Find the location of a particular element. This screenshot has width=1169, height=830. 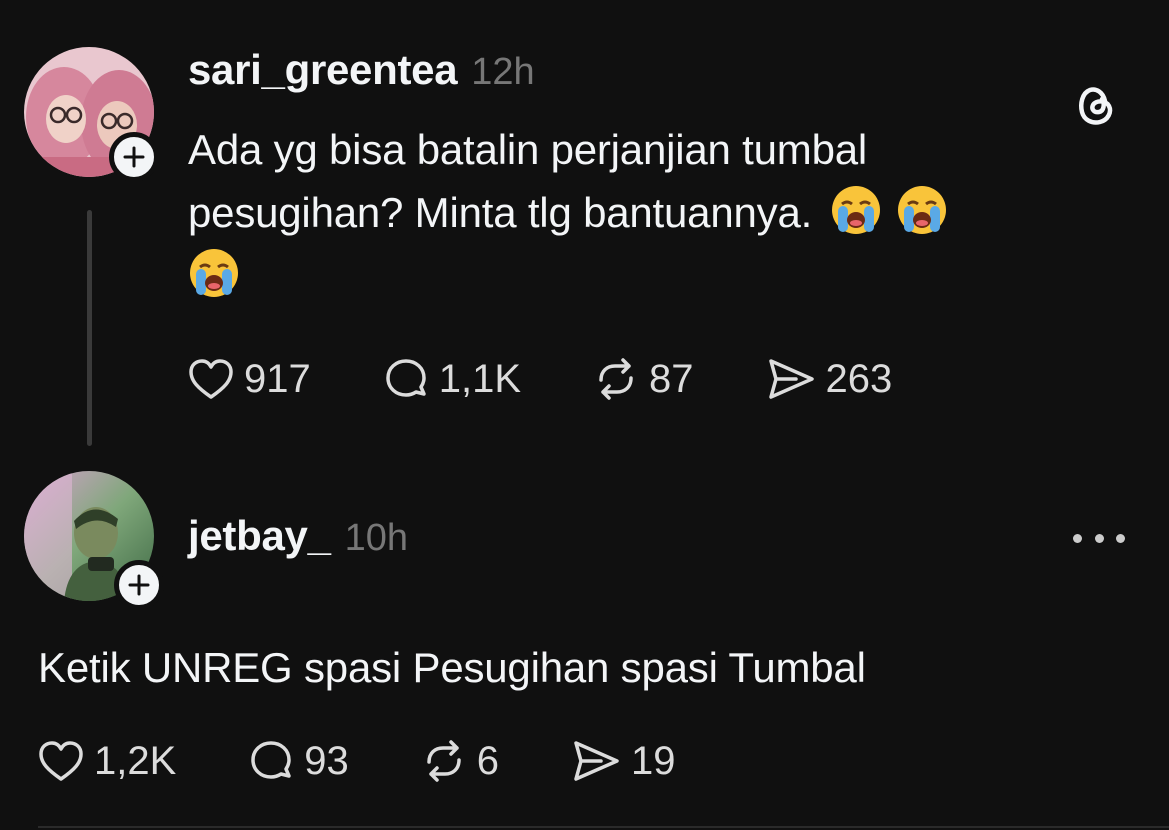

post-actions: 917 1,1K 87 263 is located at coordinates (540, 379).